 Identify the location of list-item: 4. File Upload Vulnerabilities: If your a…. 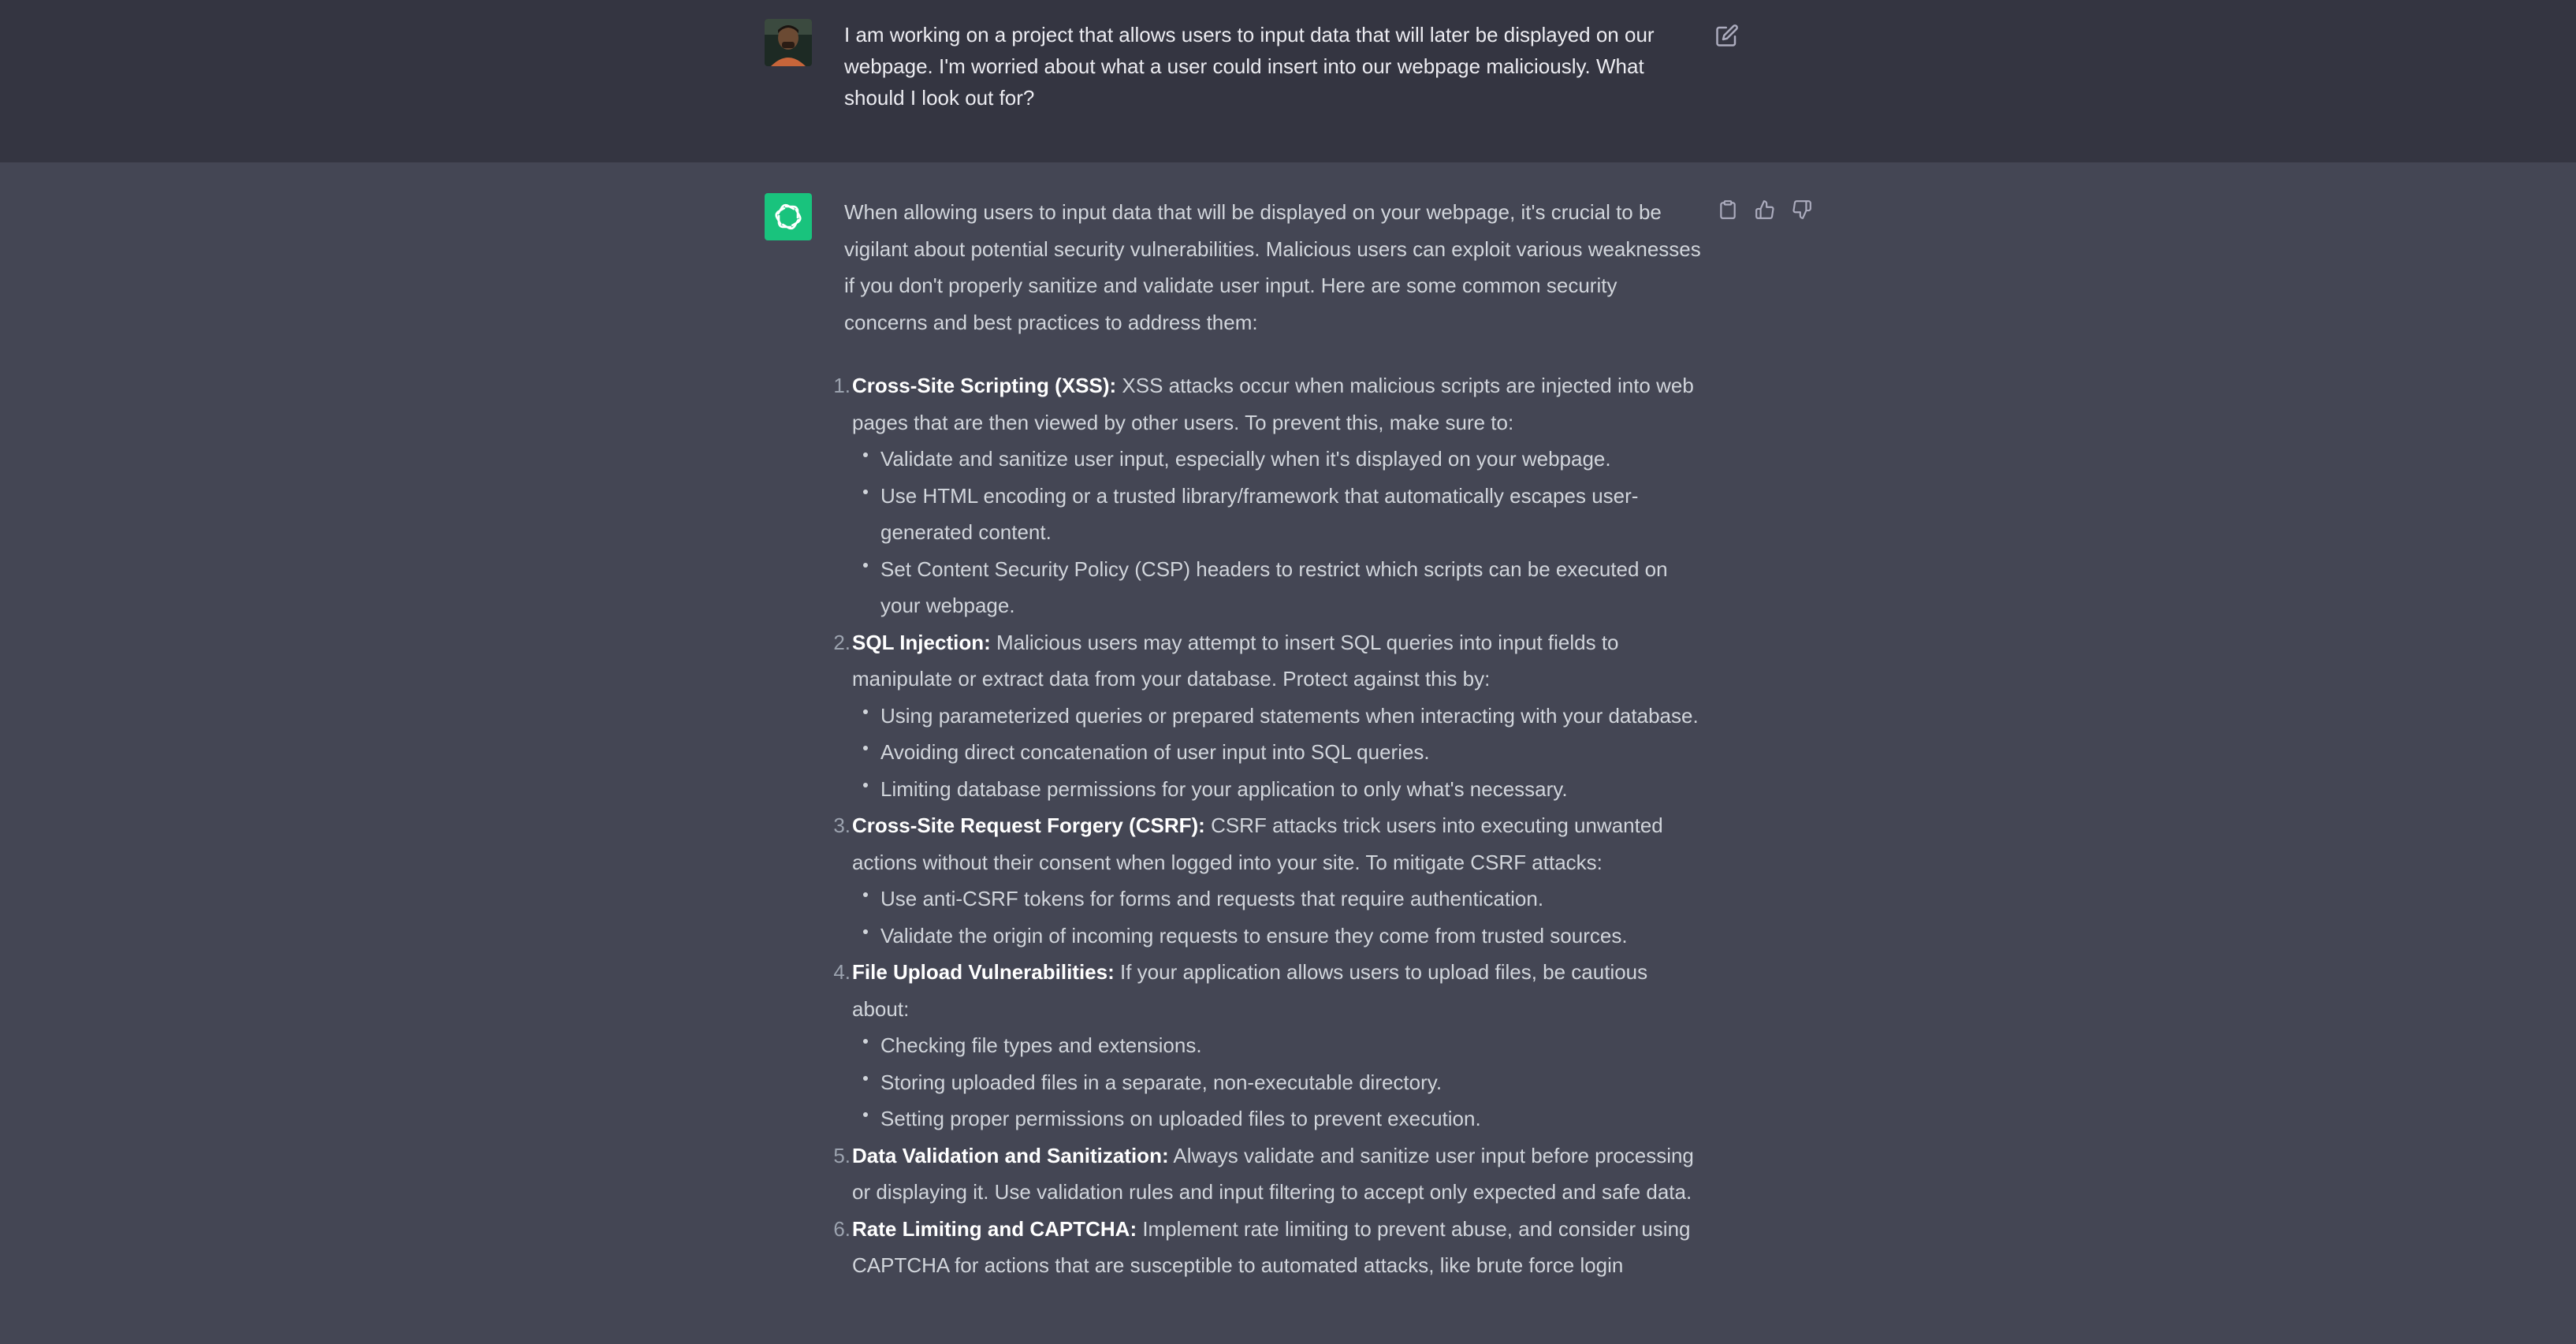
(1268, 1045).